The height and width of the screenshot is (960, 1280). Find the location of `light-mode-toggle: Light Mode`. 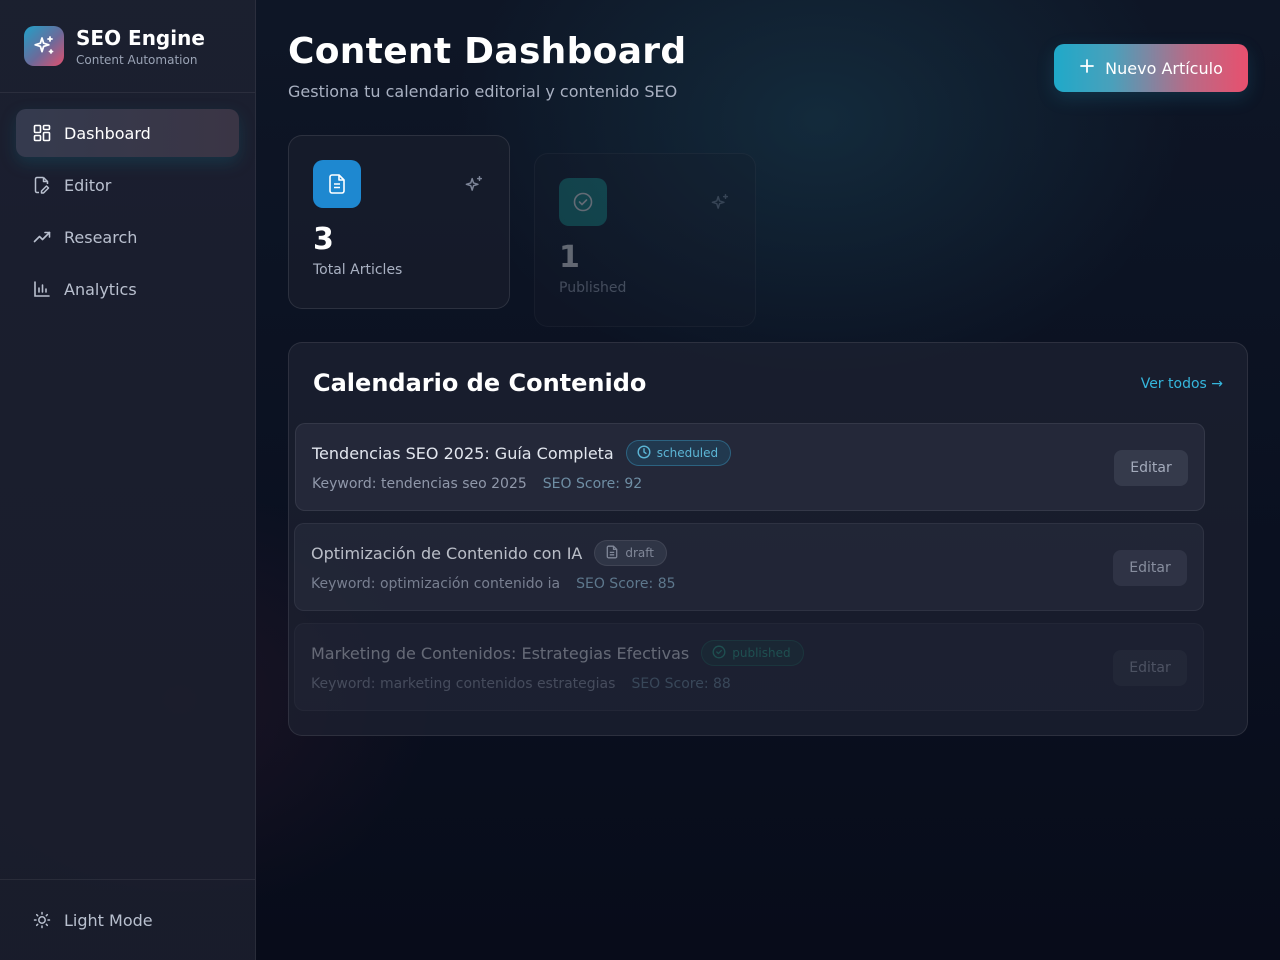

light-mode-toggle: Light Mode is located at coordinates (127, 920).